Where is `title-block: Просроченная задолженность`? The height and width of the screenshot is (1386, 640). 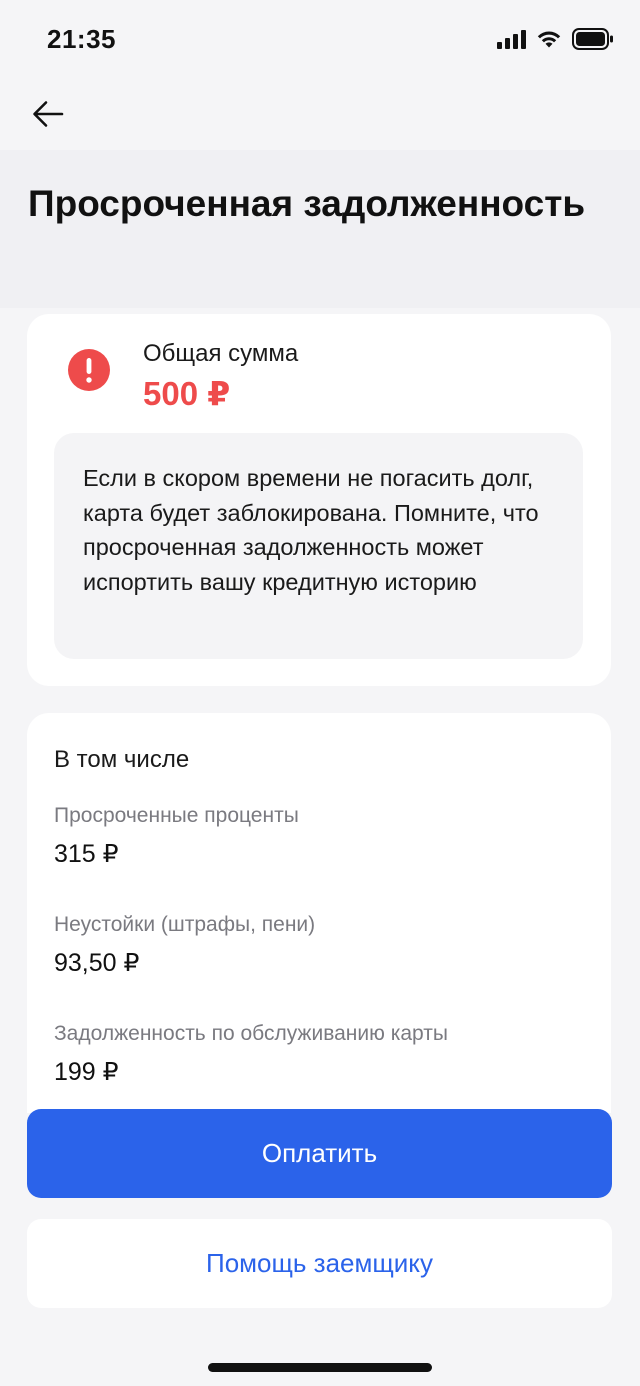 title-block: Просроченная задолженность is located at coordinates (320, 229).